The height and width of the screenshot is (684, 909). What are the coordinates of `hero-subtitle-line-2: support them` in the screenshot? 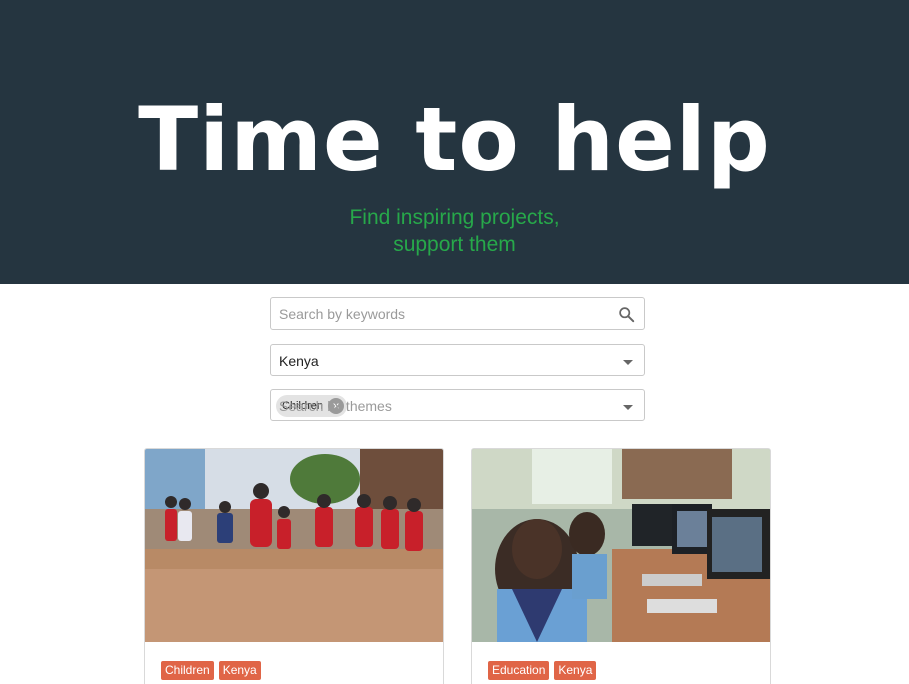 It's located at (454, 244).